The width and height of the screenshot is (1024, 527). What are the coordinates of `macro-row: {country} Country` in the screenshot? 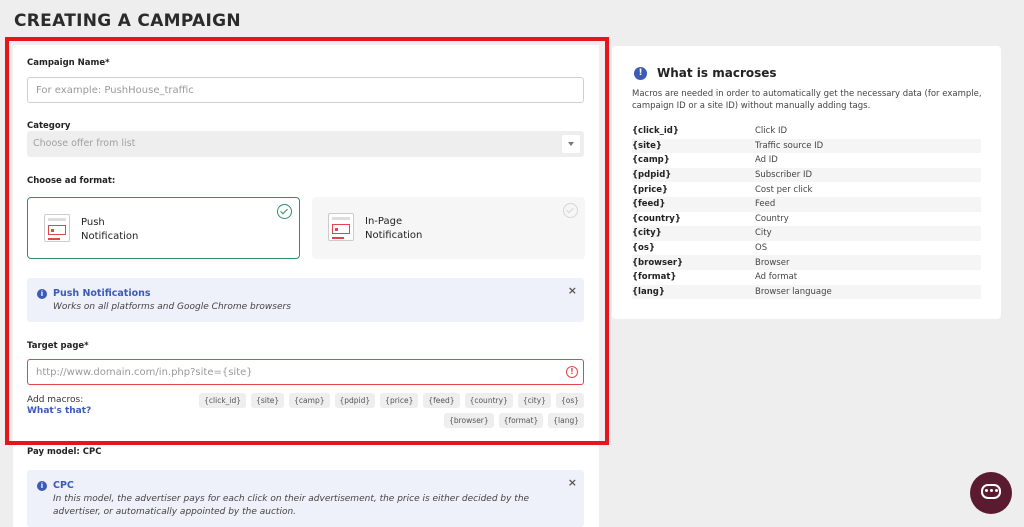 It's located at (806, 219).